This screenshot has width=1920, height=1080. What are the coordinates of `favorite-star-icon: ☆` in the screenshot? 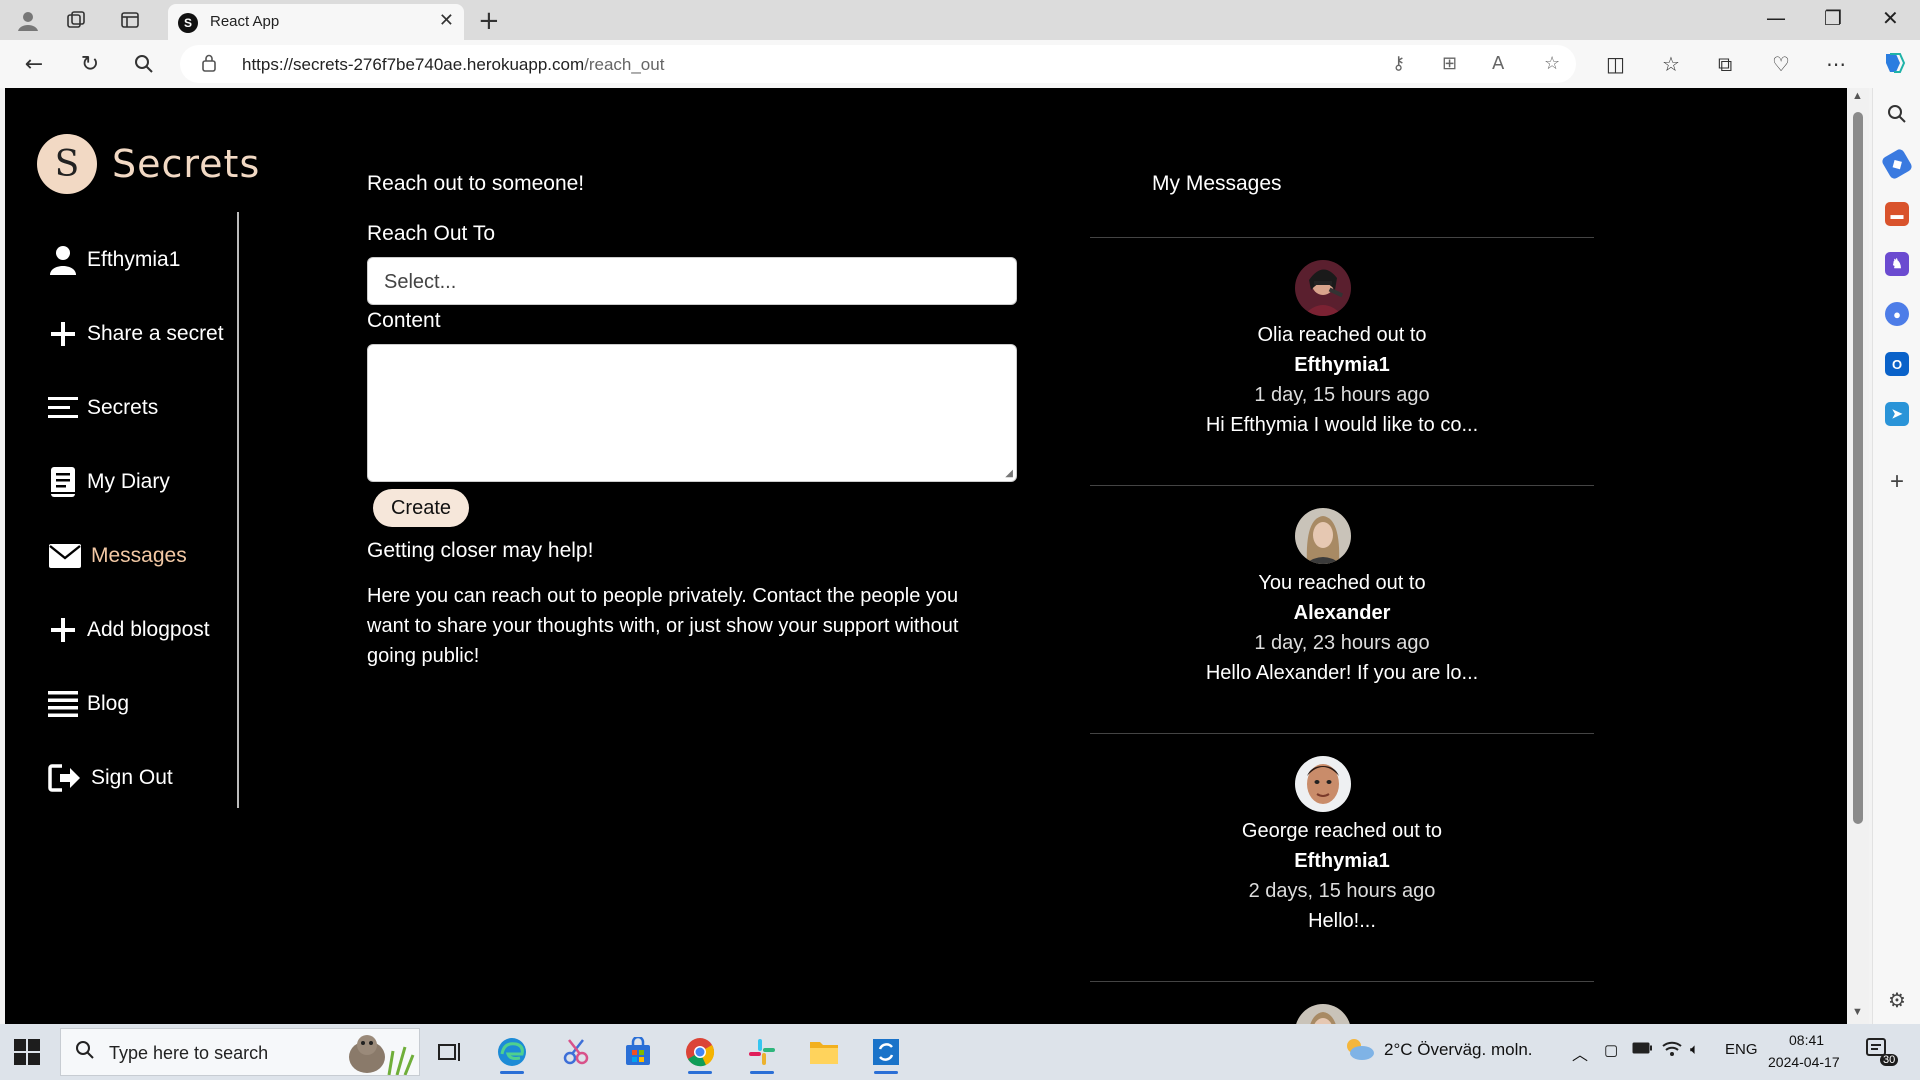 It's located at (1552, 63).